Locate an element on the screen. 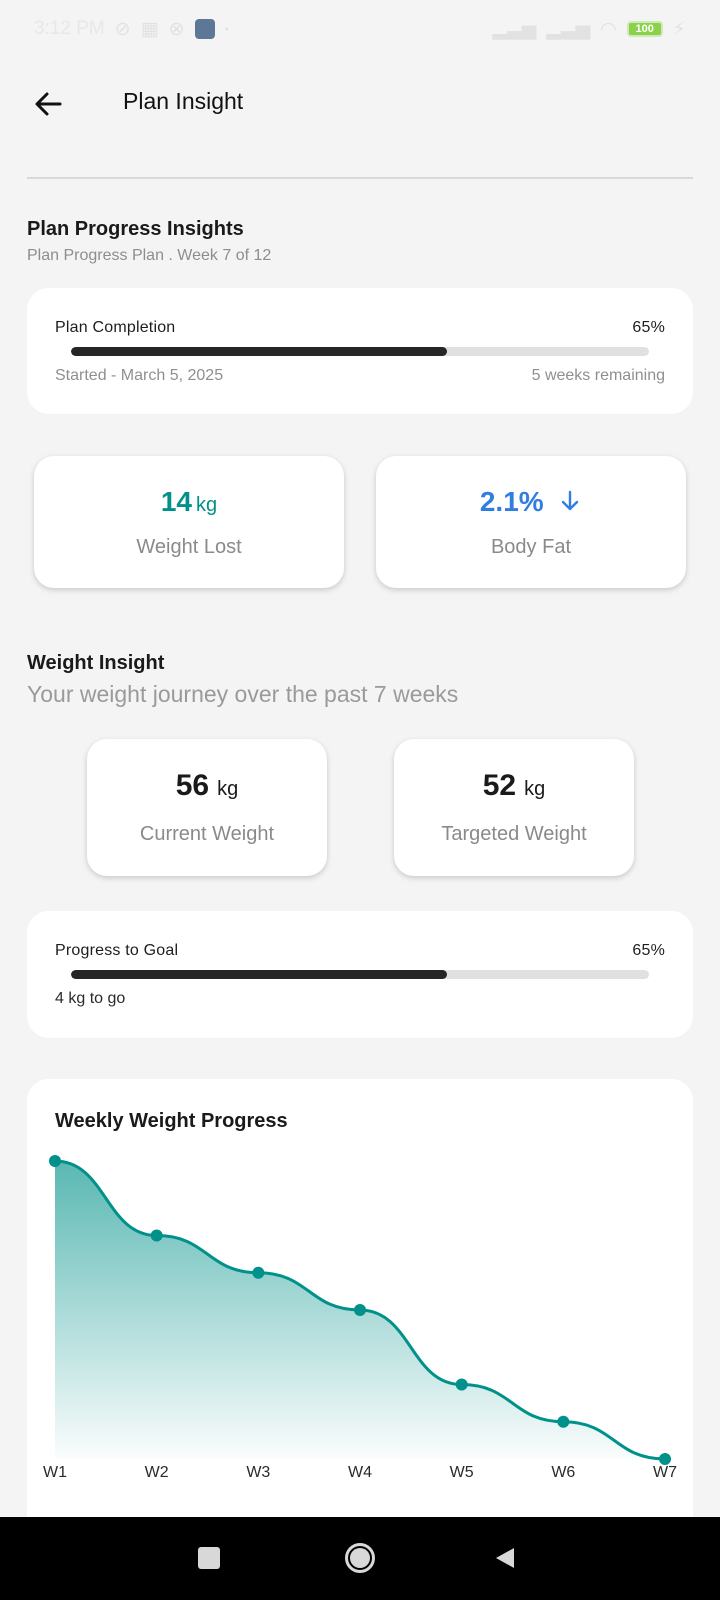  weight-lost-card: 14 kg Weight Lost is located at coordinates (189, 522).